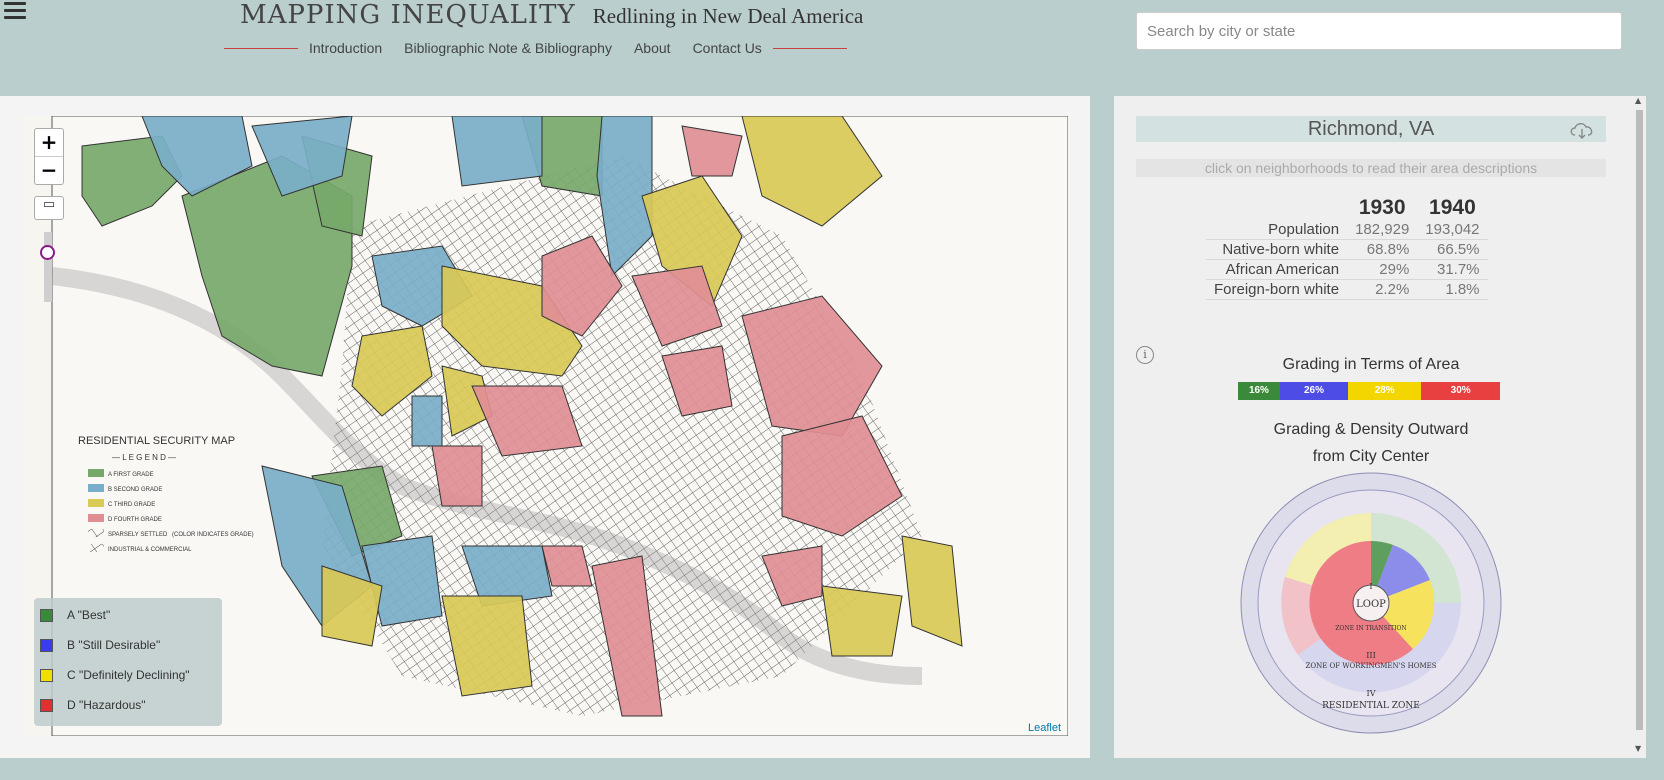  I want to click on scan-legend-item-c: C THIRD GRADE, so click(131, 505).